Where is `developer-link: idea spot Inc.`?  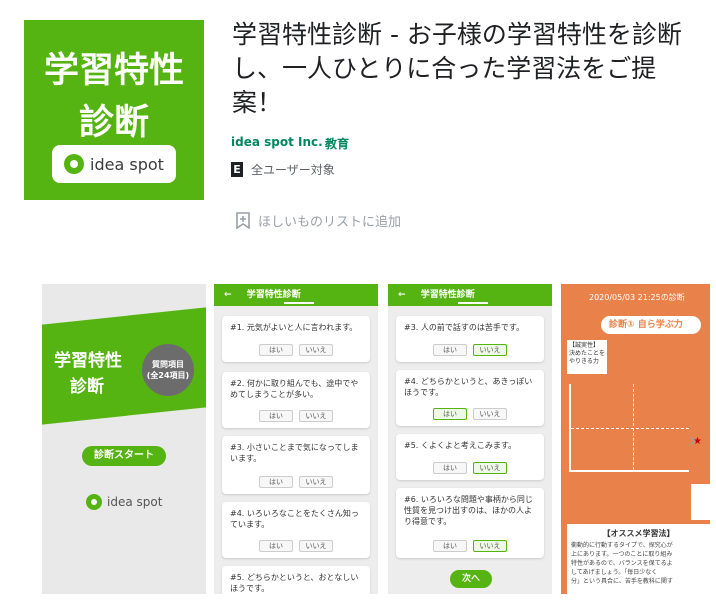 developer-link: idea spot Inc. is located at coordinates (277, 142).